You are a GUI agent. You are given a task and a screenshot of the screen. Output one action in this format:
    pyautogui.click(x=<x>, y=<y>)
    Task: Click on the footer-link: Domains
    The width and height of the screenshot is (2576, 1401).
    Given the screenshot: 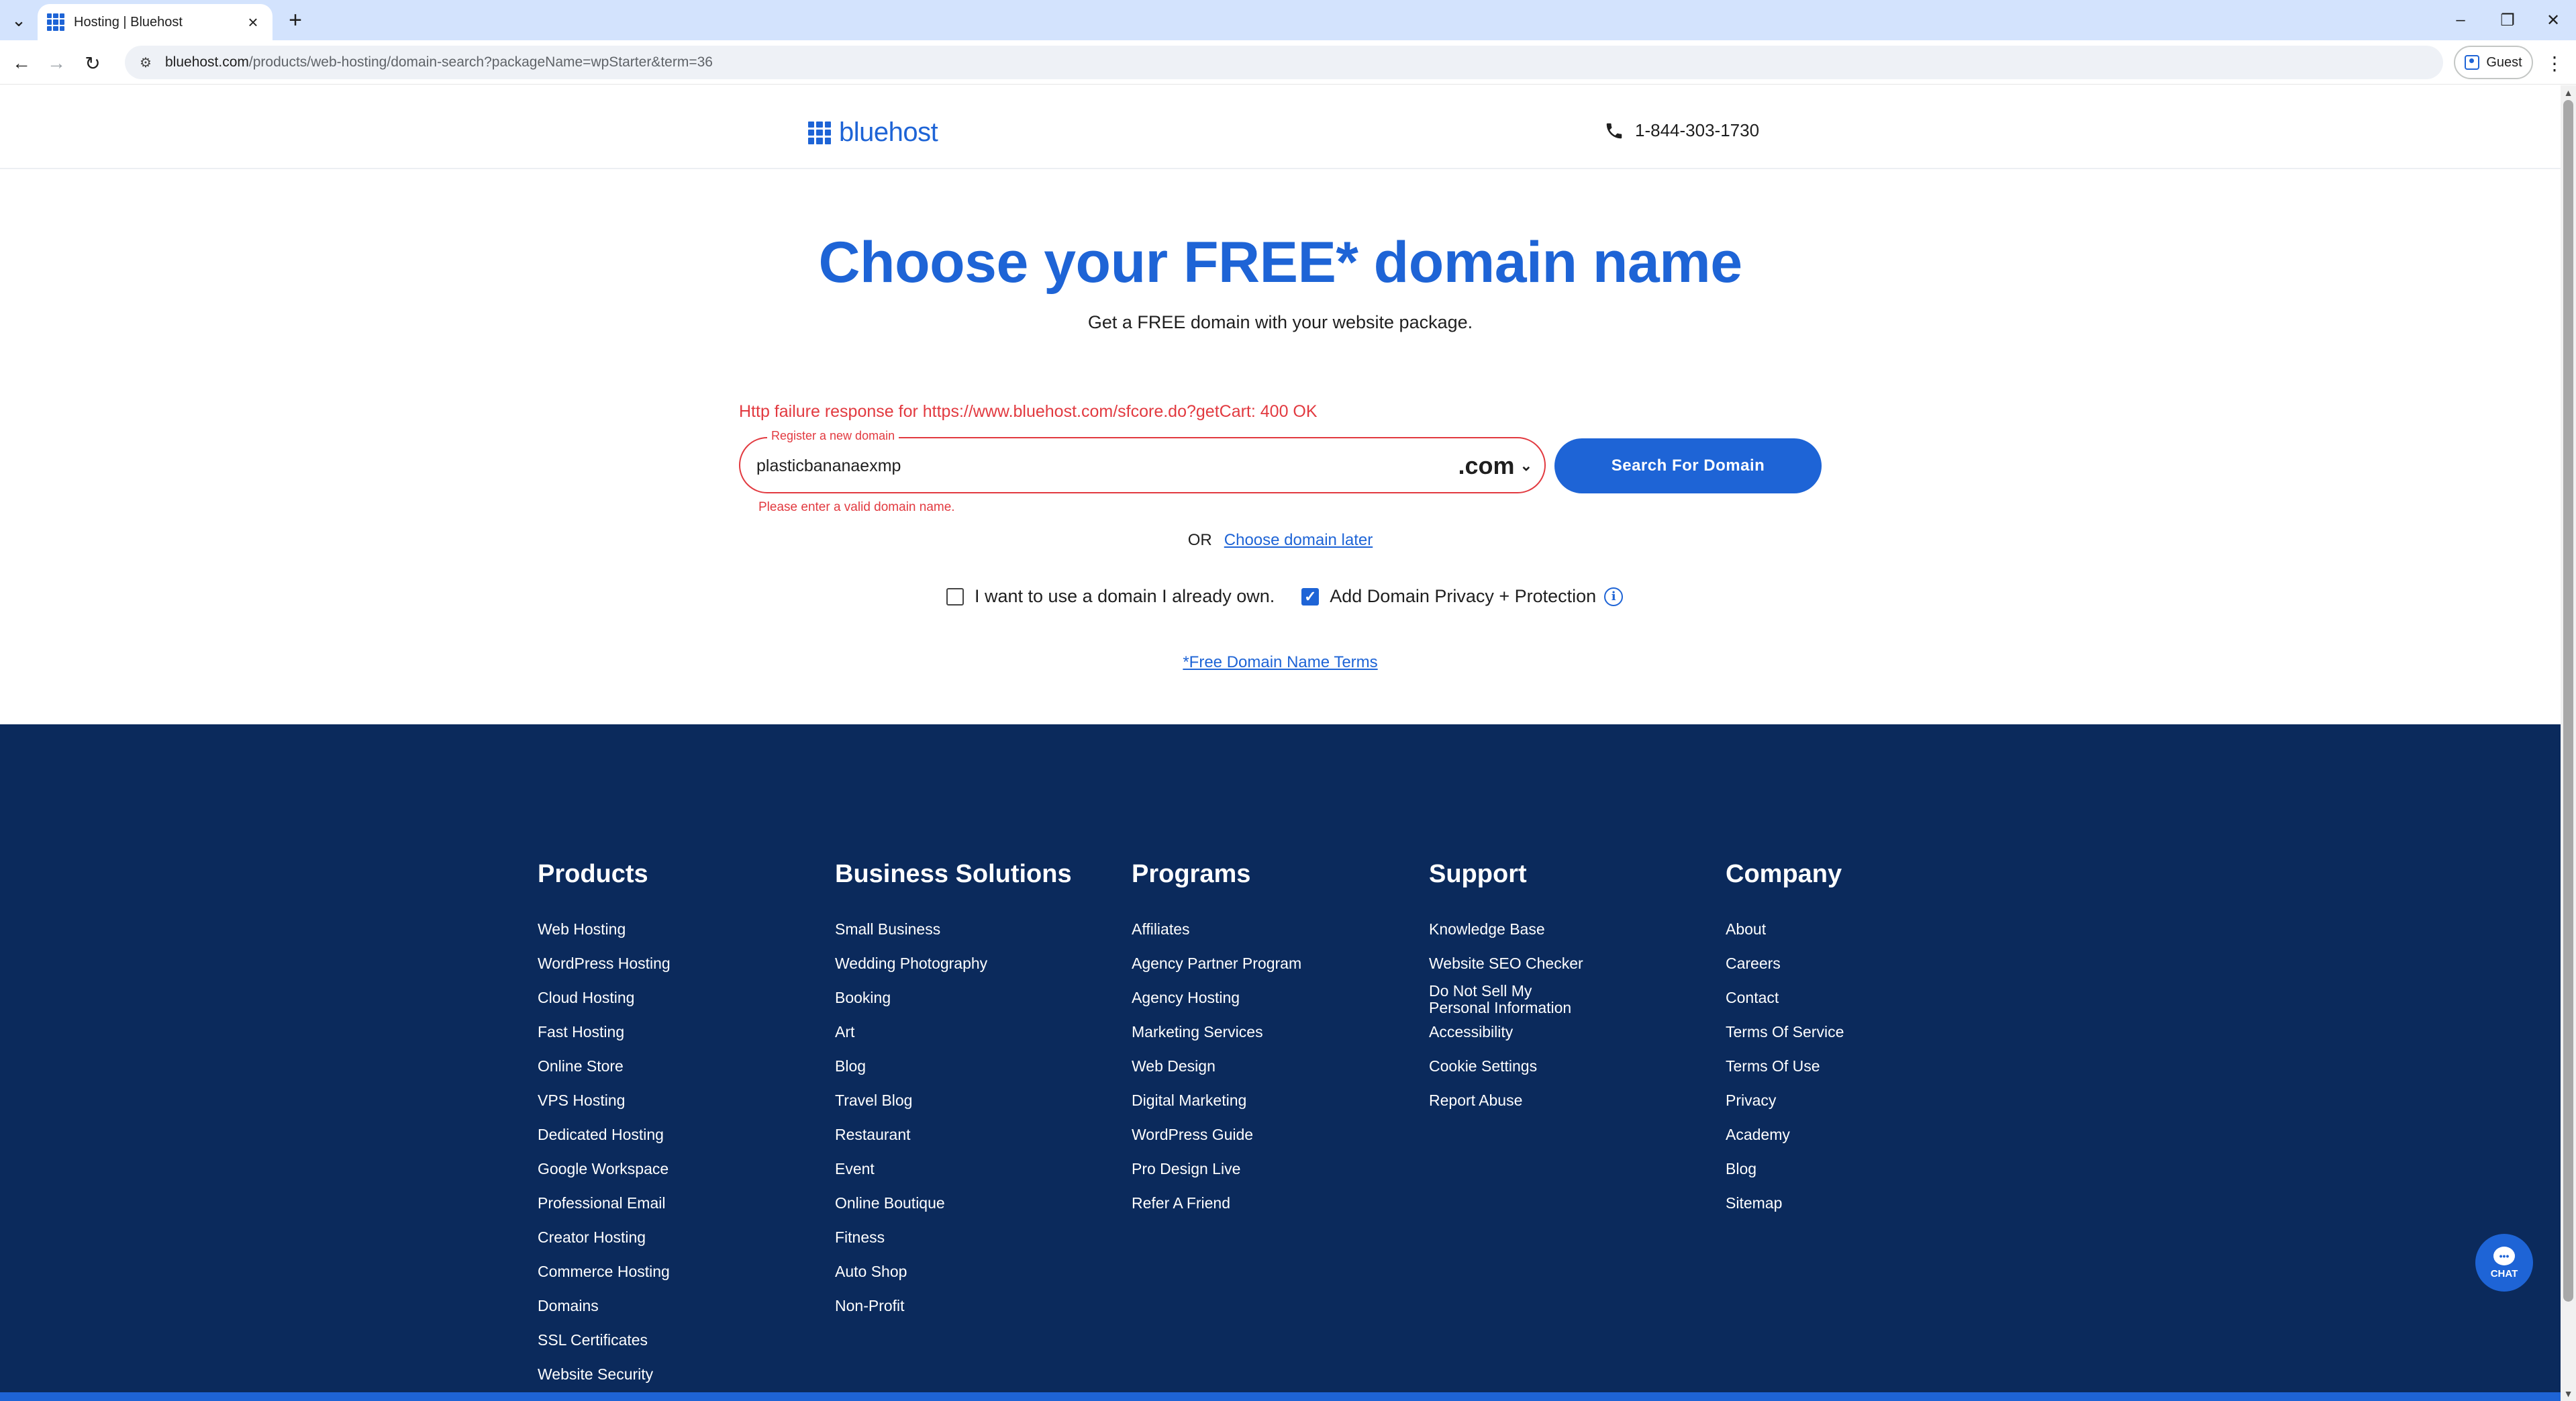 What is the action you would take?
    pyautogui.click(x=568, y=1306)
    